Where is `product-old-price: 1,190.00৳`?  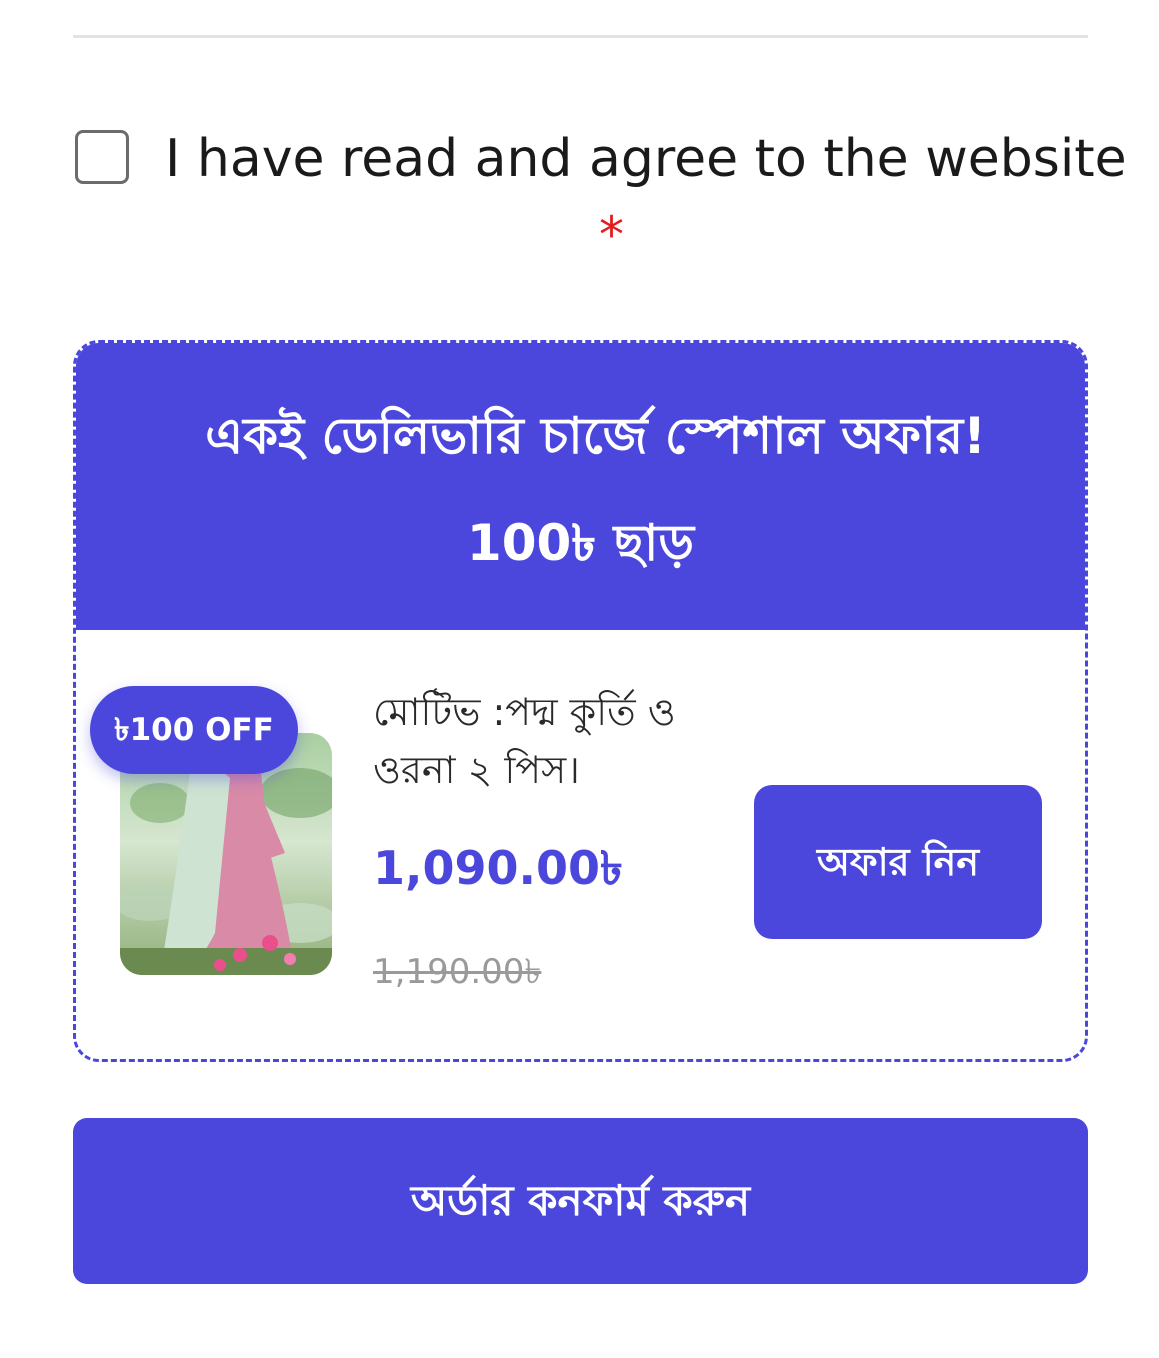
product-old-price: 1,190.00৳ is located at coordinates (457, 972).